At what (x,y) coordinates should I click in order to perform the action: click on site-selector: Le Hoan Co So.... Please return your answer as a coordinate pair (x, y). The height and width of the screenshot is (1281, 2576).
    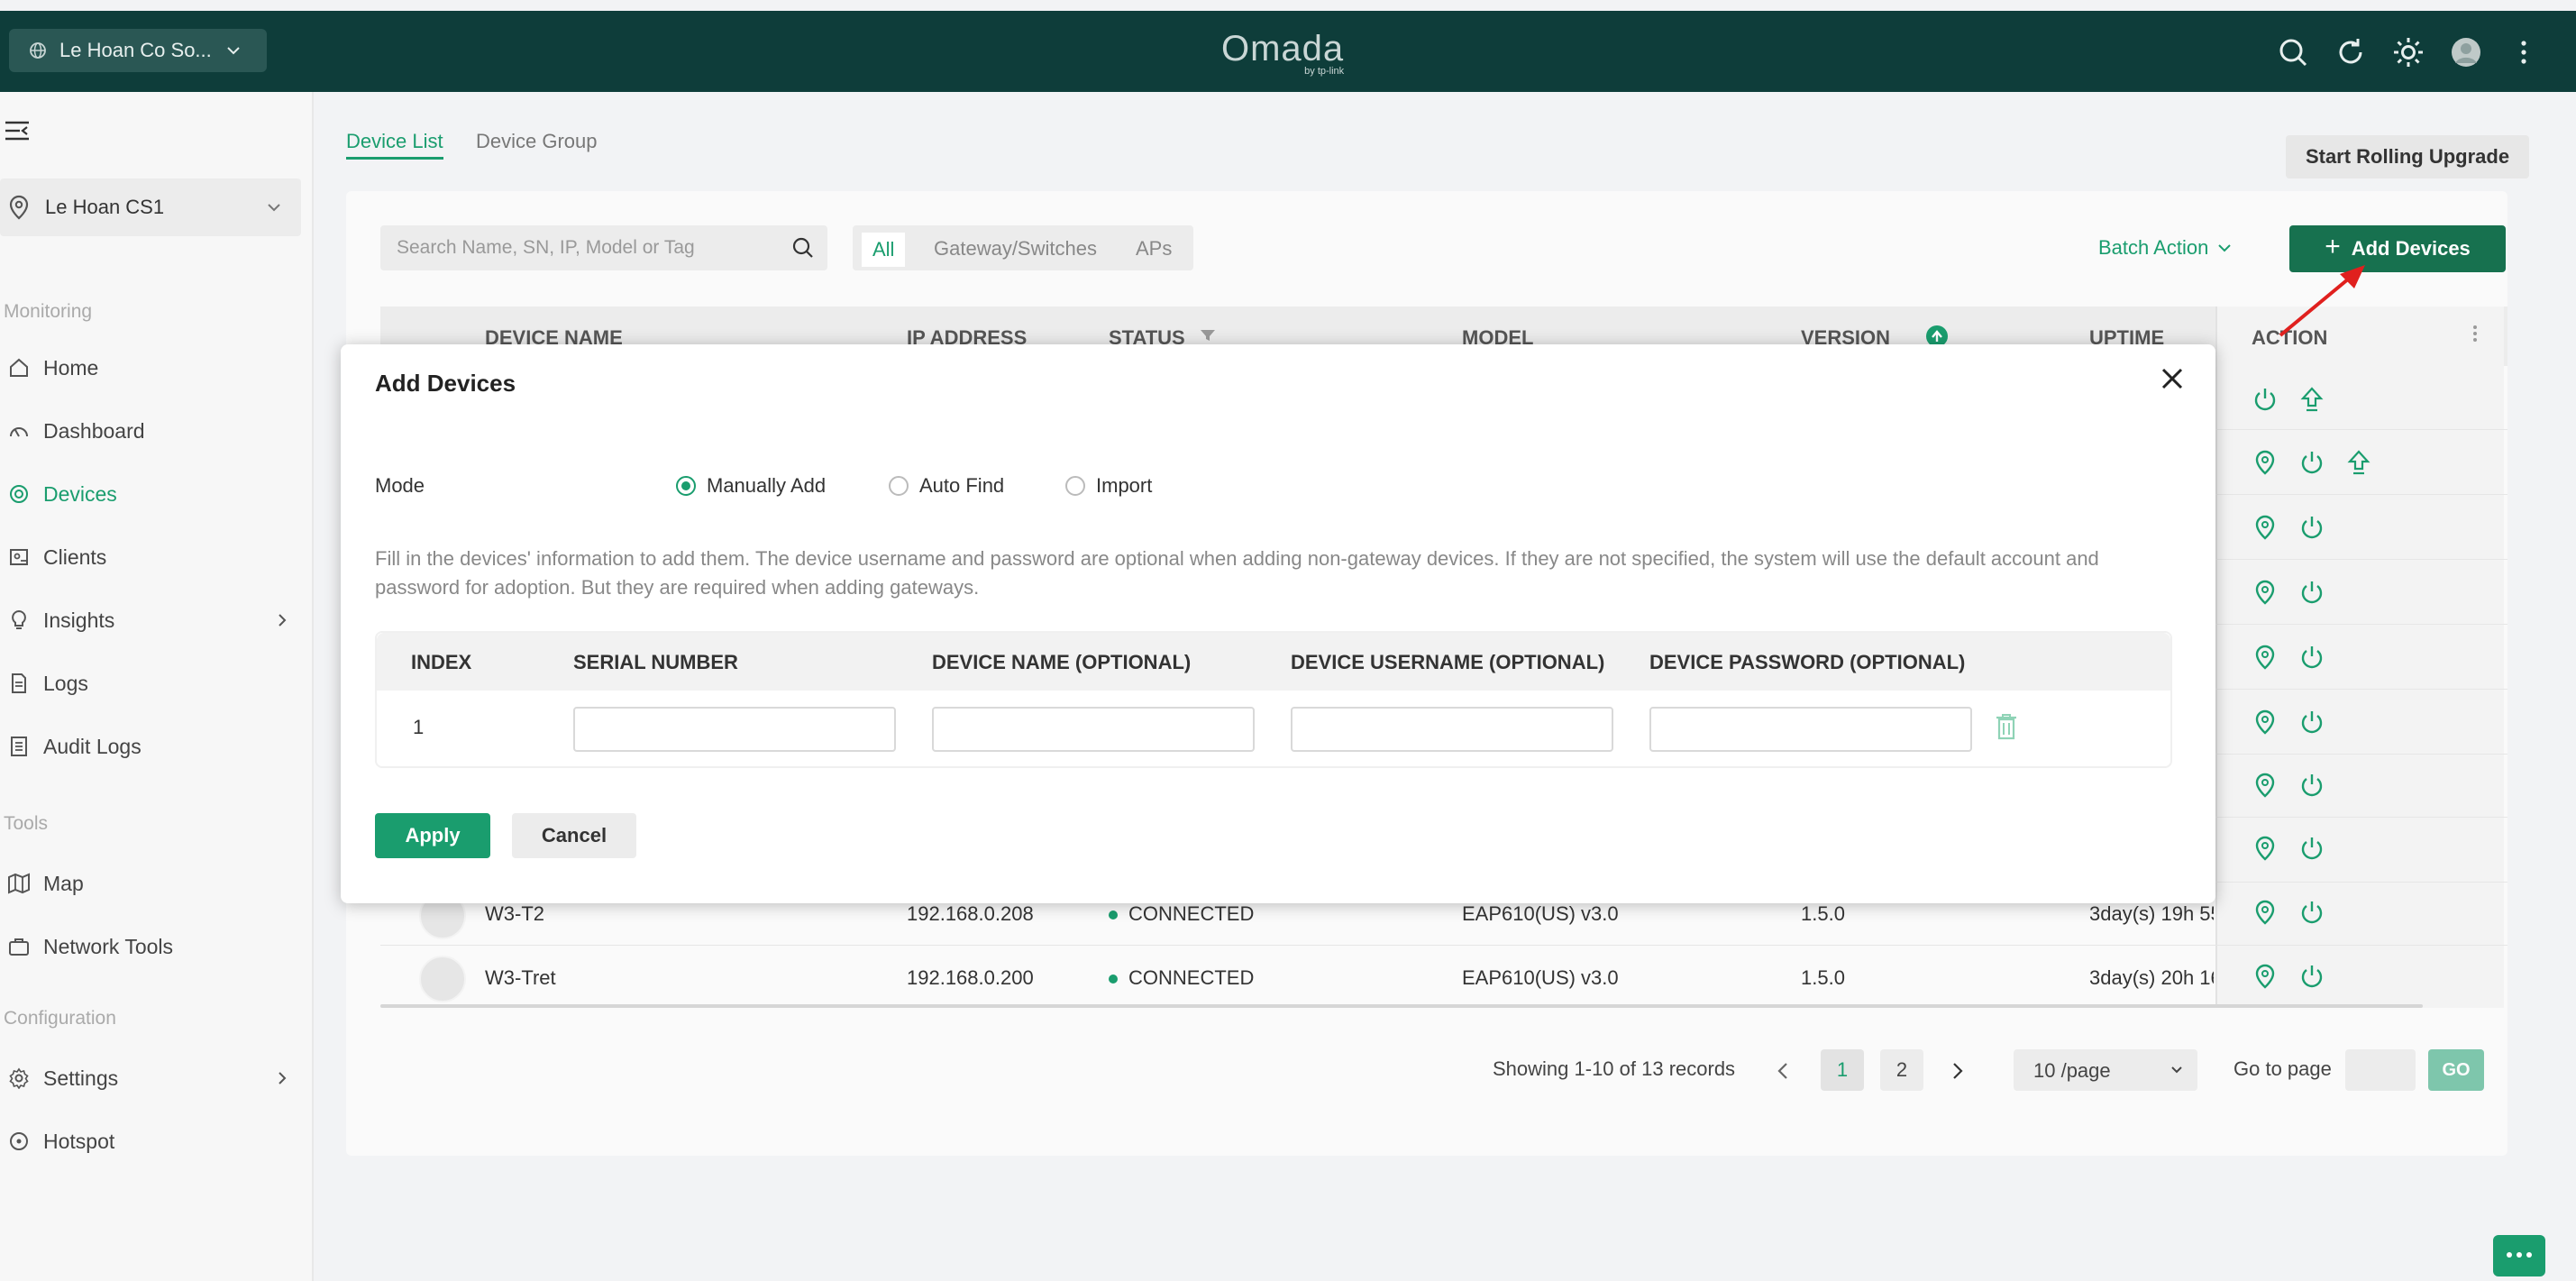
    Looking at the image, I should click on (138, 50).